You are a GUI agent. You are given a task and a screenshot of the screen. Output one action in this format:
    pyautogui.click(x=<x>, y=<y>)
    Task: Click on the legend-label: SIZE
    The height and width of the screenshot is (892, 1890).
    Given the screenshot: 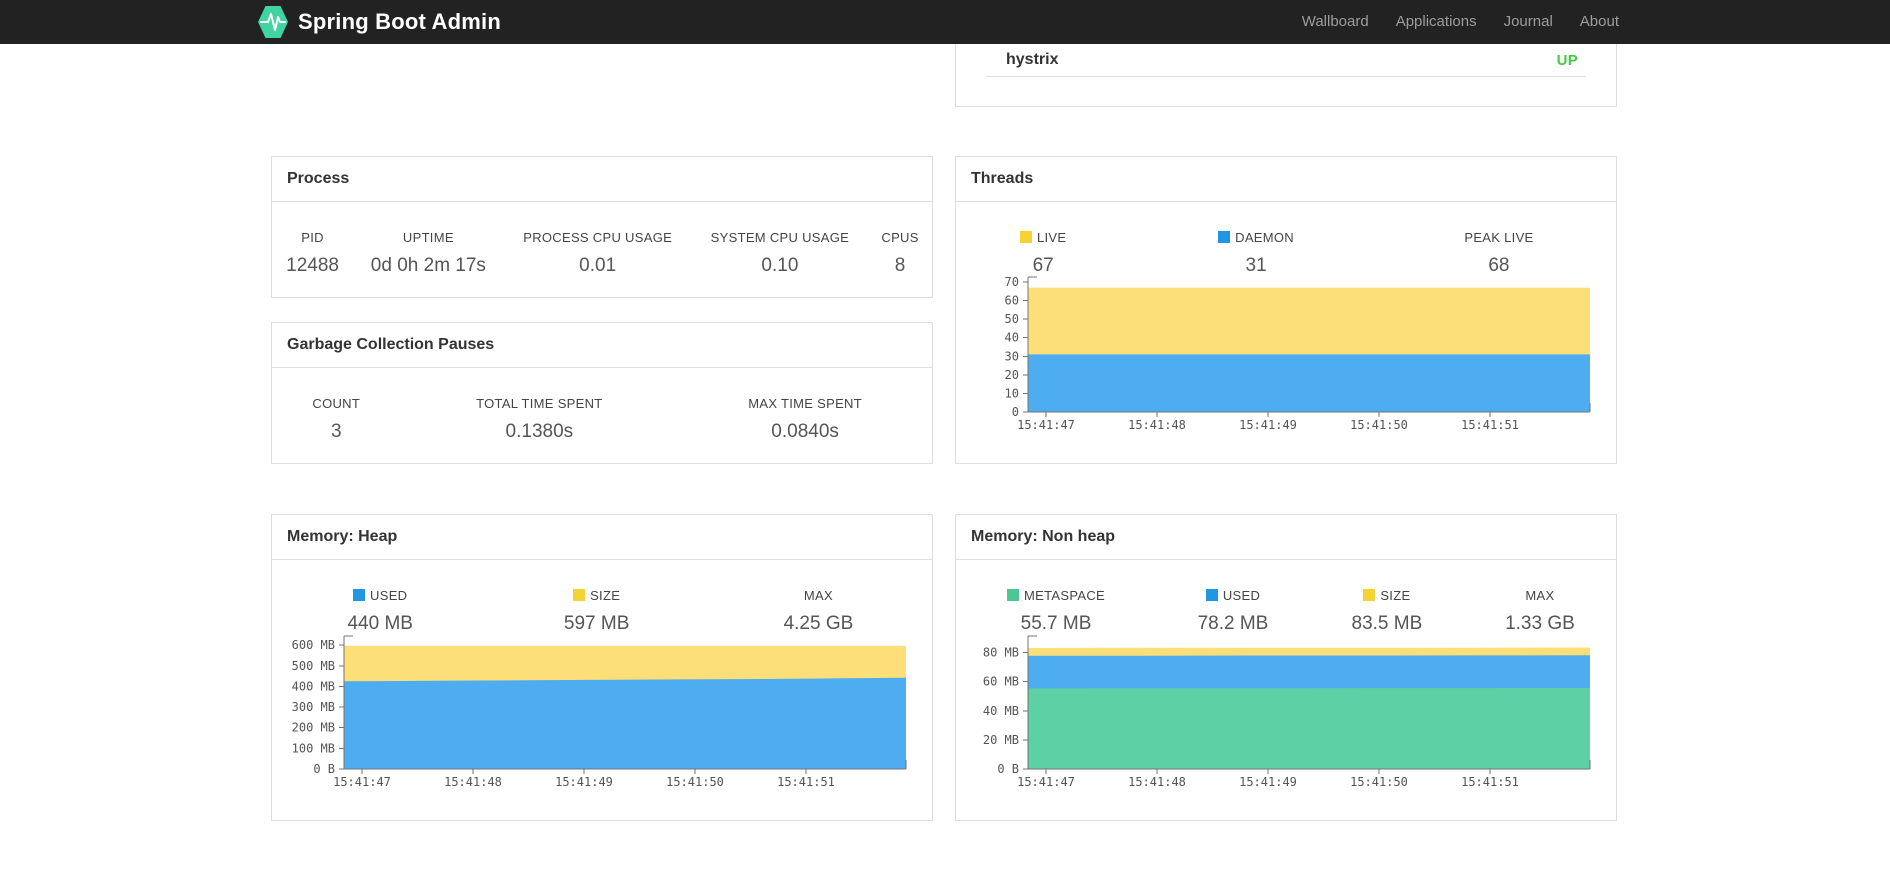 What is the action you would take?
    pyautogui.click(x=1395, y=595)
    